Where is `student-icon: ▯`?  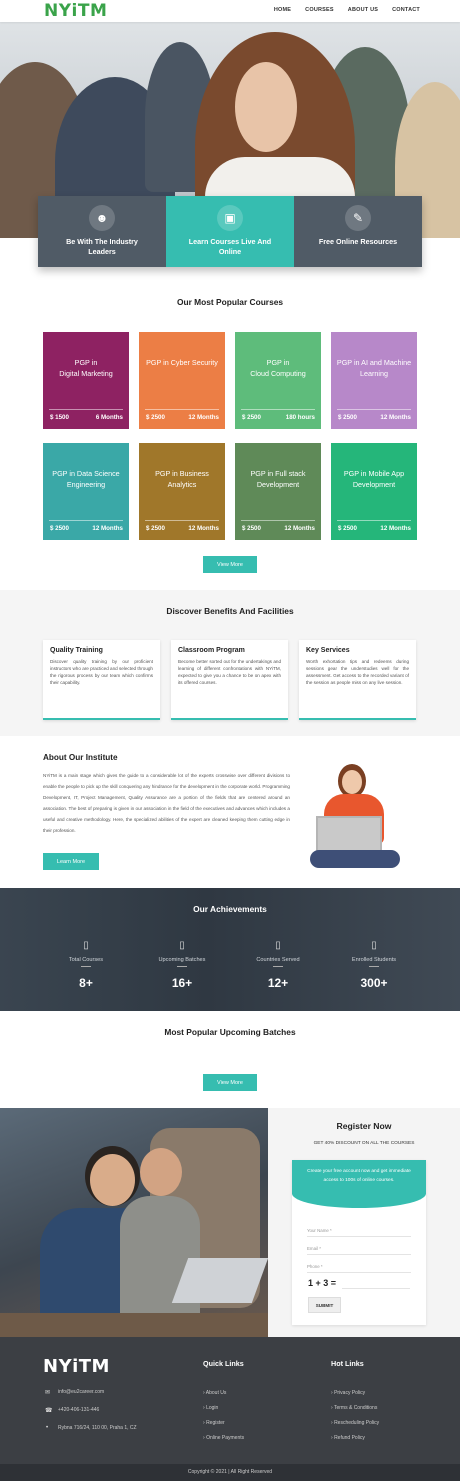 student-icon: ▯ is located at coordinates (374, 945).